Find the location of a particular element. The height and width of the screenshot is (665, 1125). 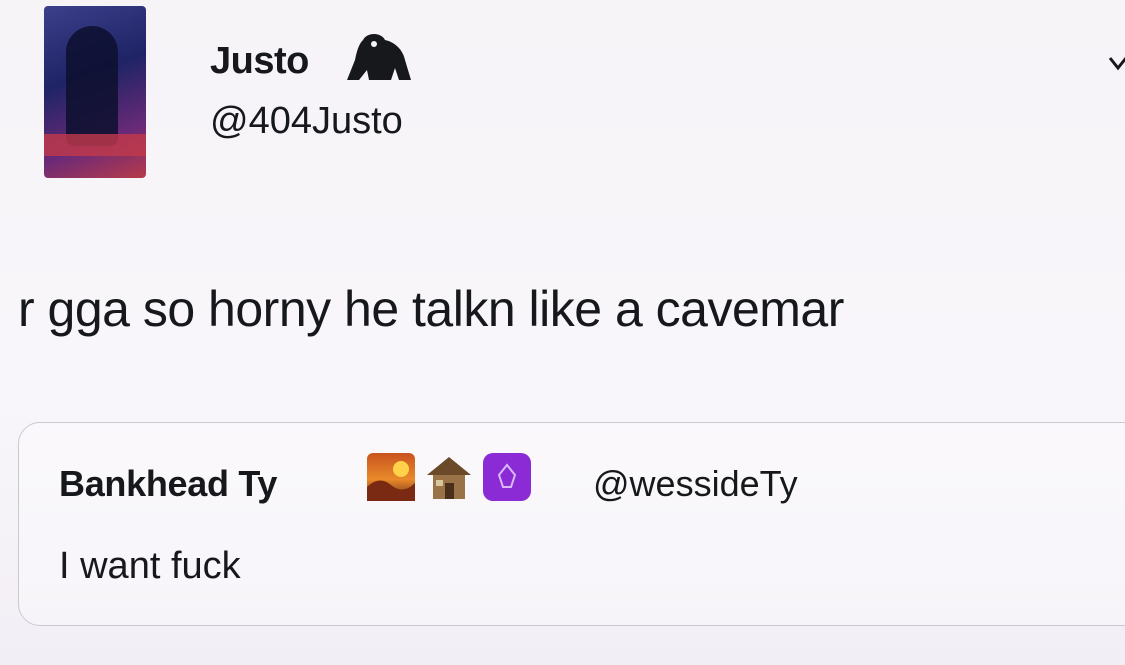

sunset-icon is located at coordinates (391, 477).